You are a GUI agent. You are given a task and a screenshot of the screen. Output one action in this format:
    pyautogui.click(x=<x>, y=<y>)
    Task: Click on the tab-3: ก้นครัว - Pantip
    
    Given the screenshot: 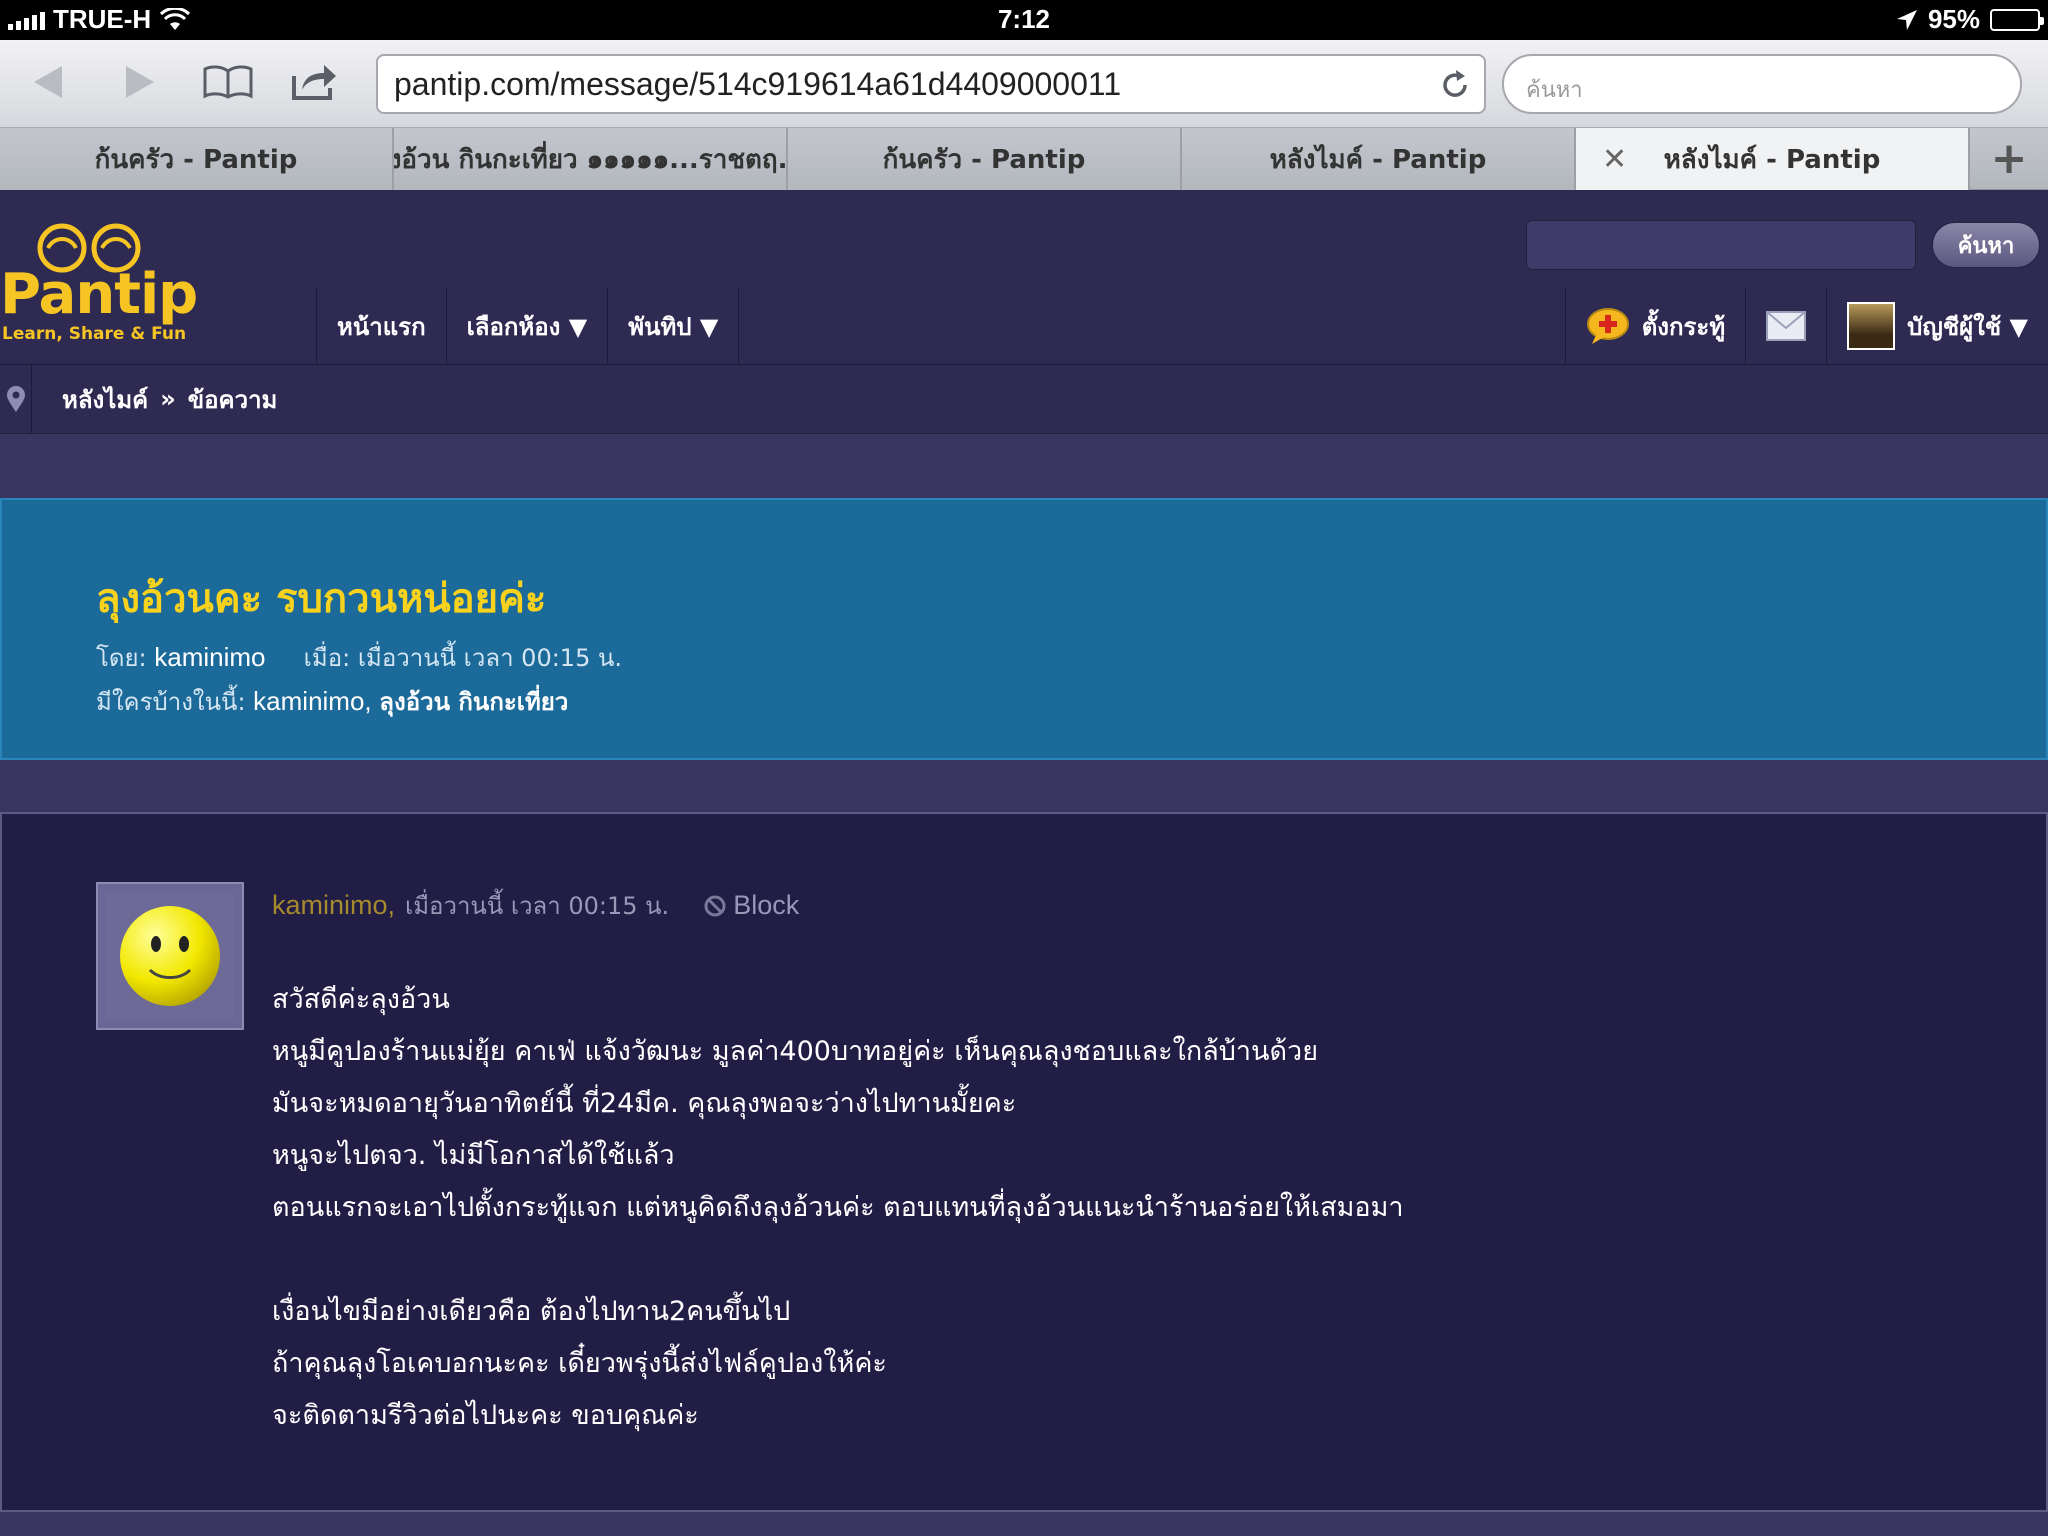 What is the action you would take?
    pyautogui.click(x=985, y=159)
    